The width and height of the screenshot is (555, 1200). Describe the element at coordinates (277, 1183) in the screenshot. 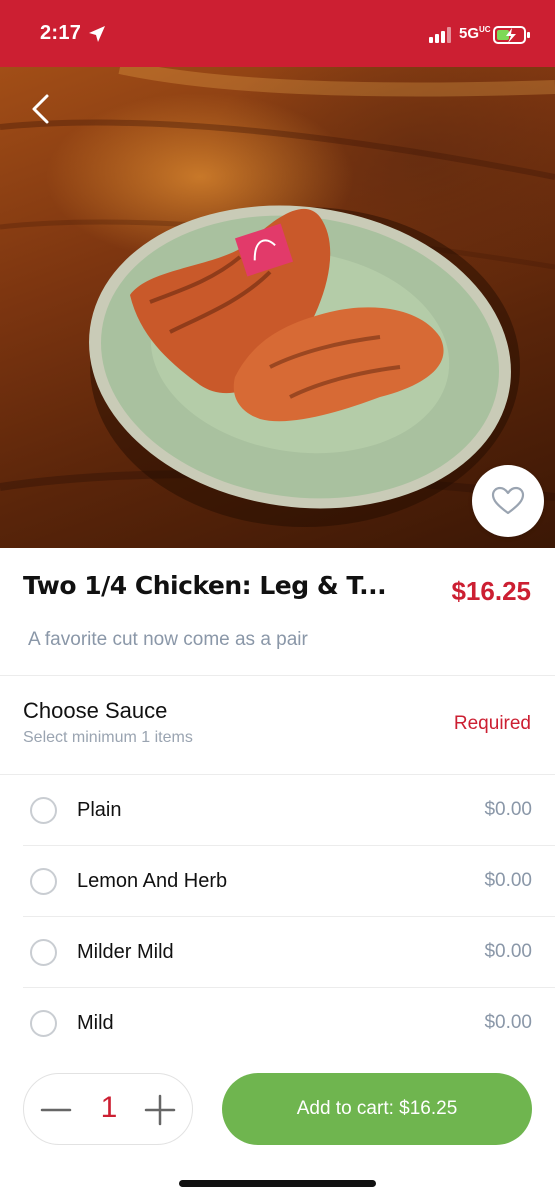

I see `home-indicator` at that location.